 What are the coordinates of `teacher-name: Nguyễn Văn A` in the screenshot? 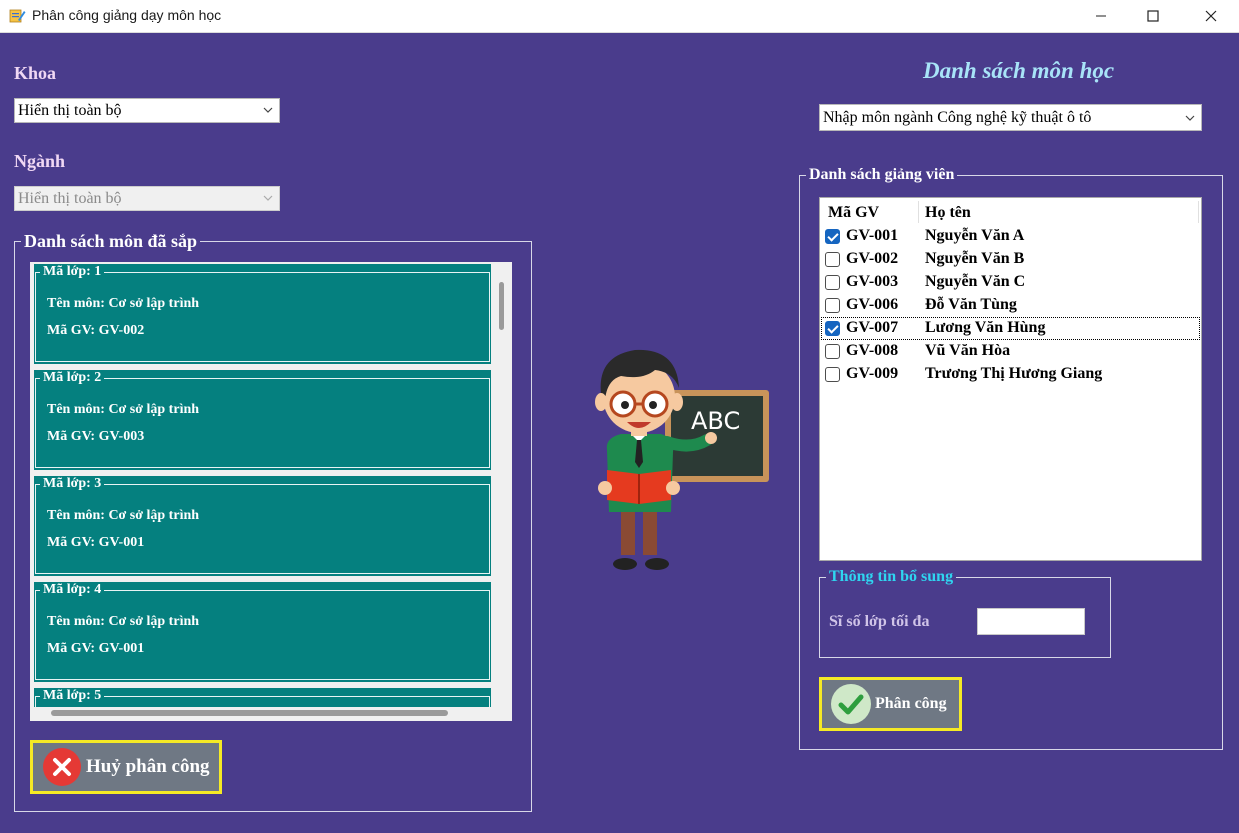 It's located at (975, 235).